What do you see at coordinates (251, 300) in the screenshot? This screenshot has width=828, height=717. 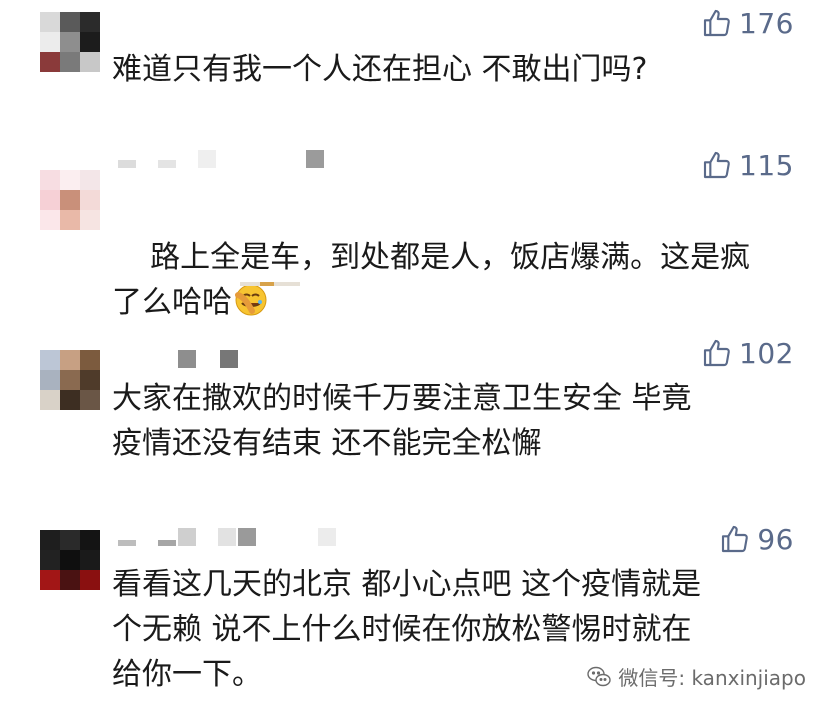 I see `facepalm-laughing-emoji-icon` at bounding box center [251, 300].